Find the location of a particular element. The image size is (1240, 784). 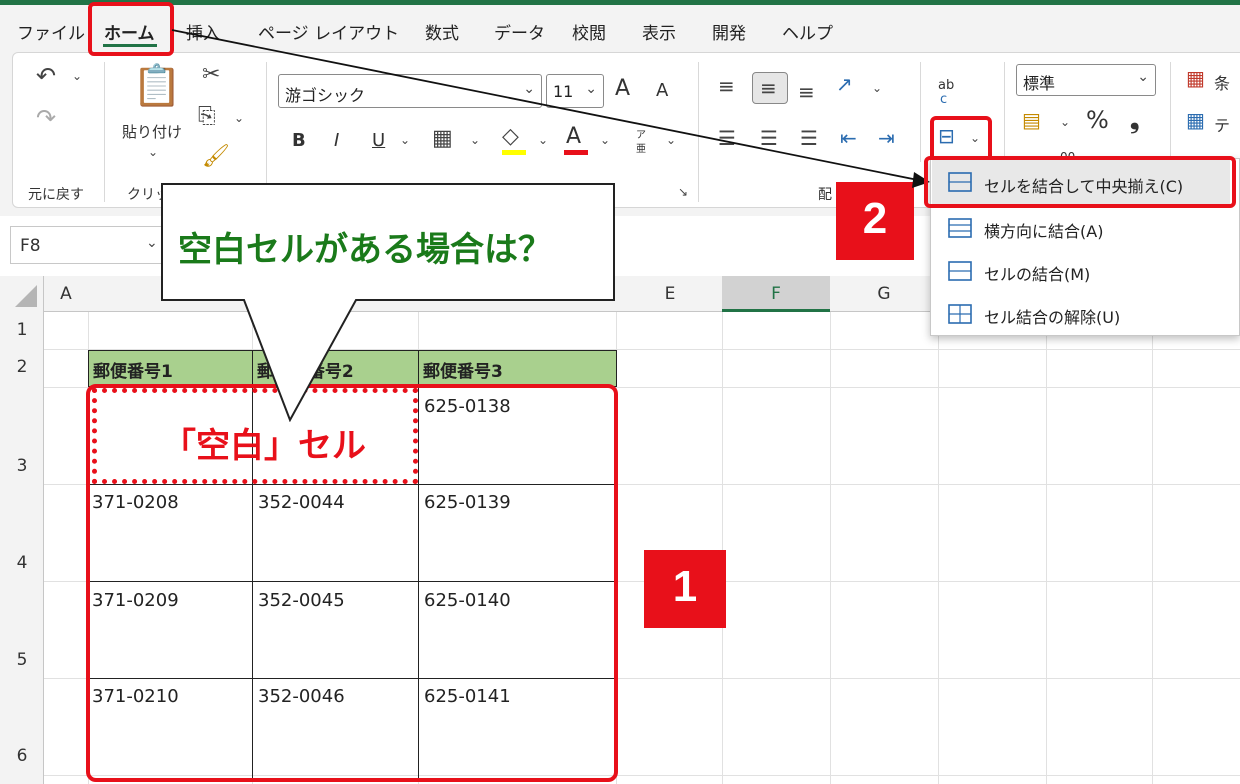

merge-across-icon is located at coordinates (960, 228).